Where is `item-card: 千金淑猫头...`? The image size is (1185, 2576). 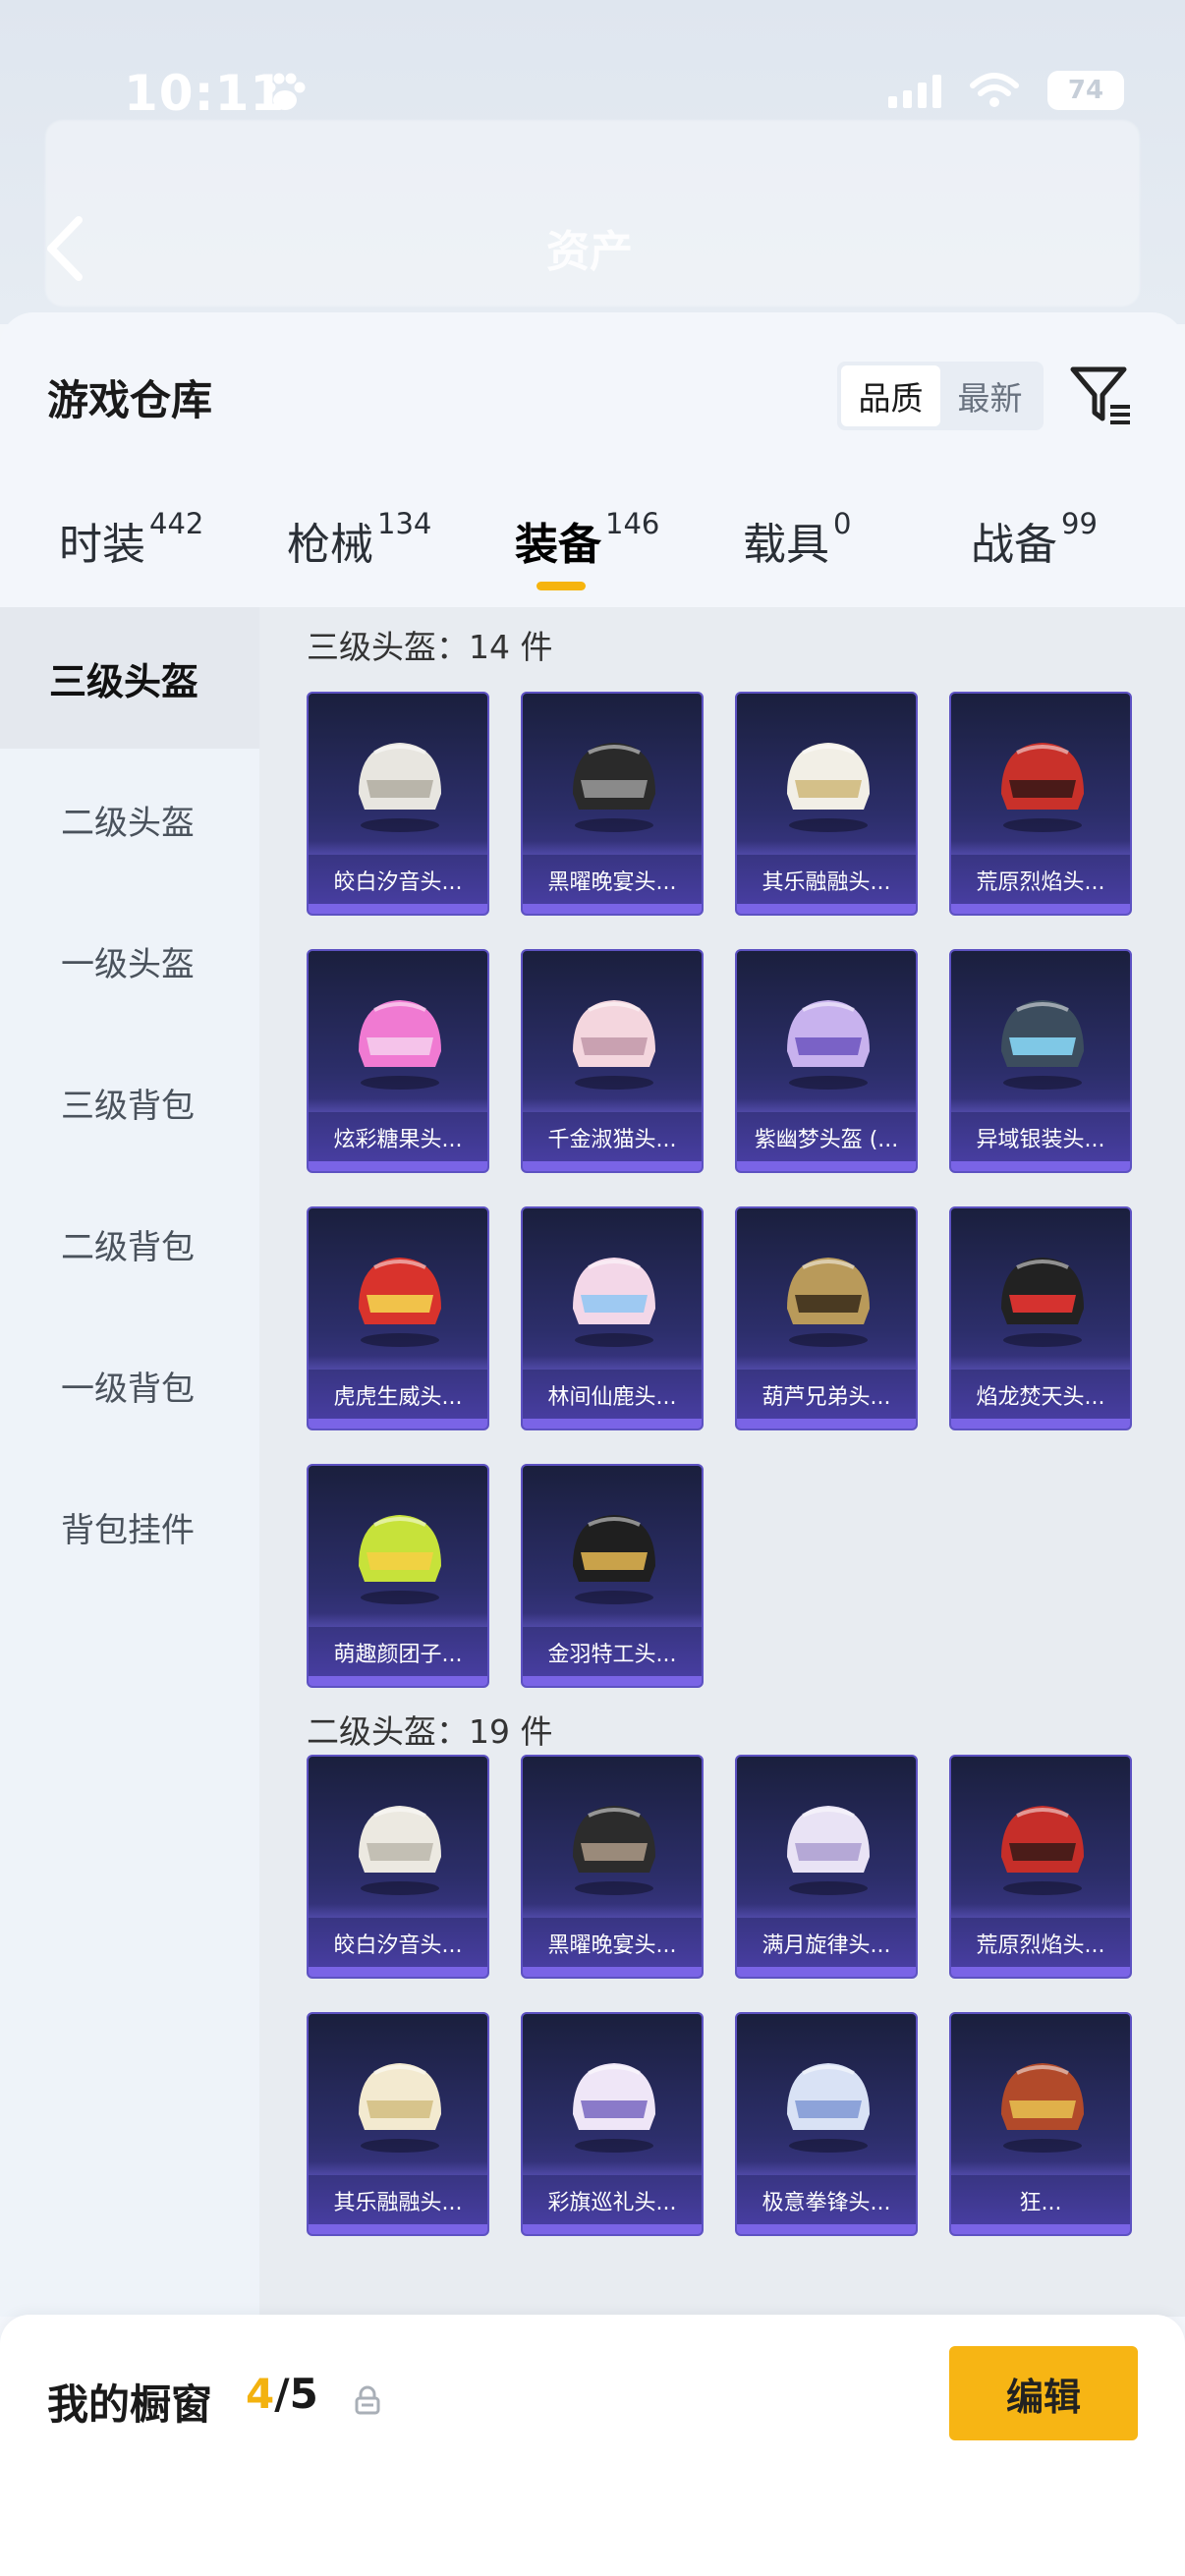
item-card: 千金淑猫头... is located at coordinates (612, 1061).